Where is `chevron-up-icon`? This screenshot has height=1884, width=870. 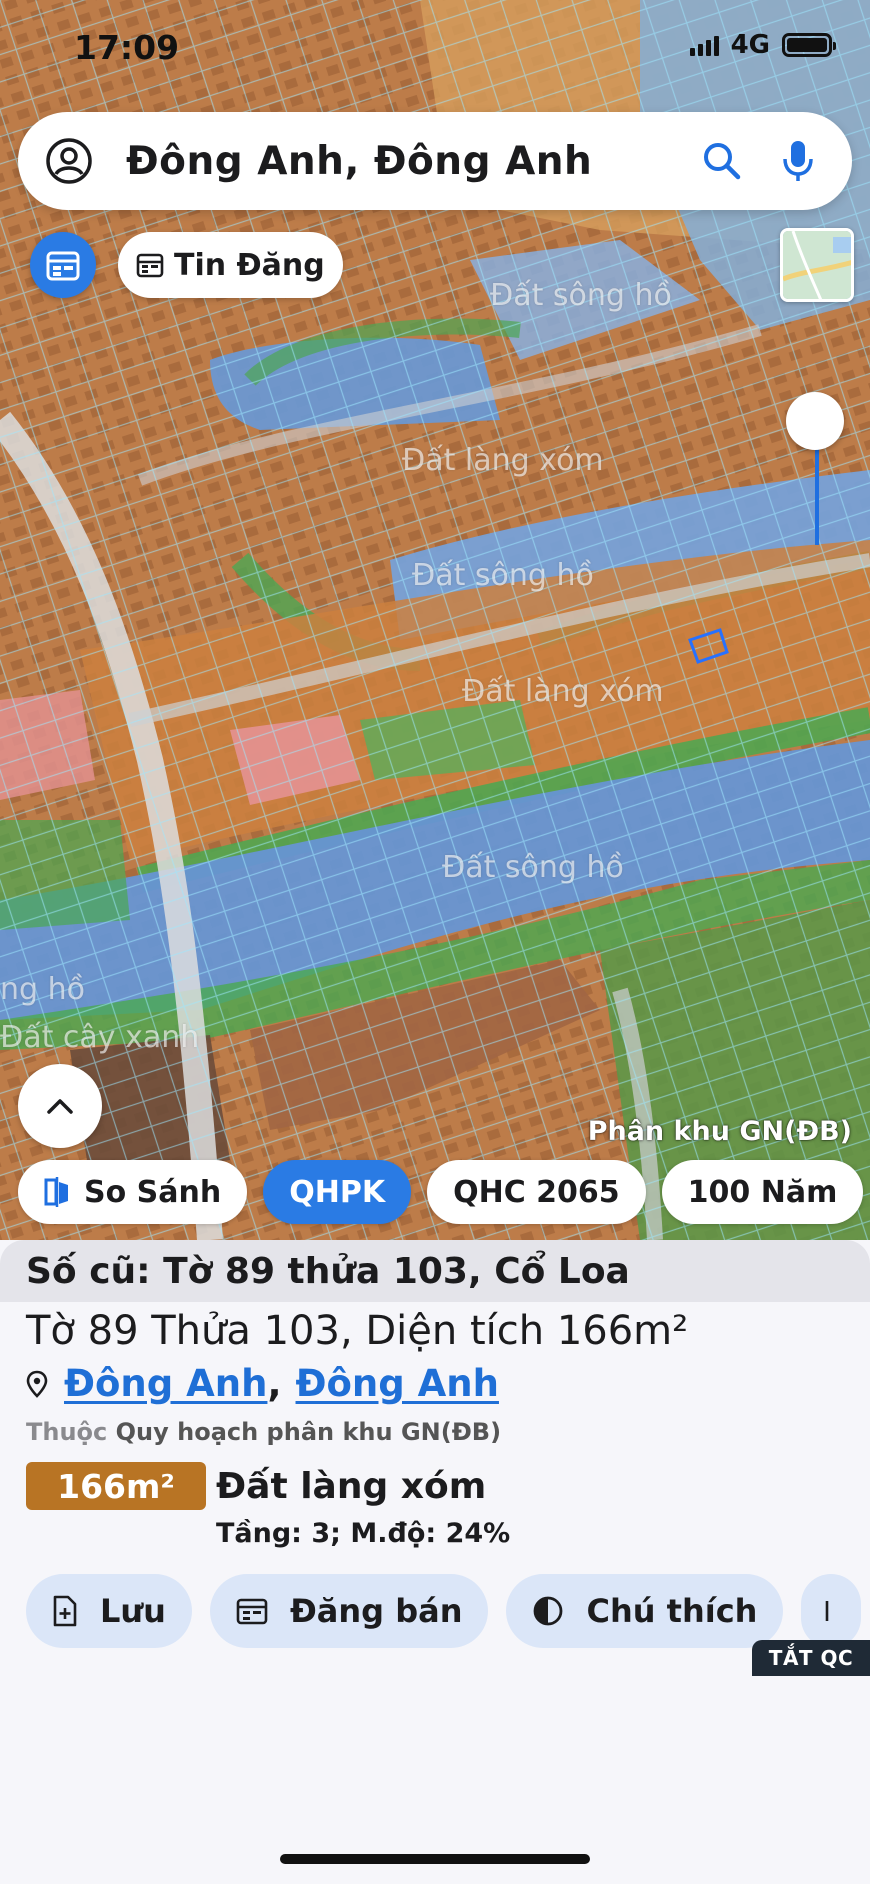
chevron-up-icon is located at coordinates (60, 1106).